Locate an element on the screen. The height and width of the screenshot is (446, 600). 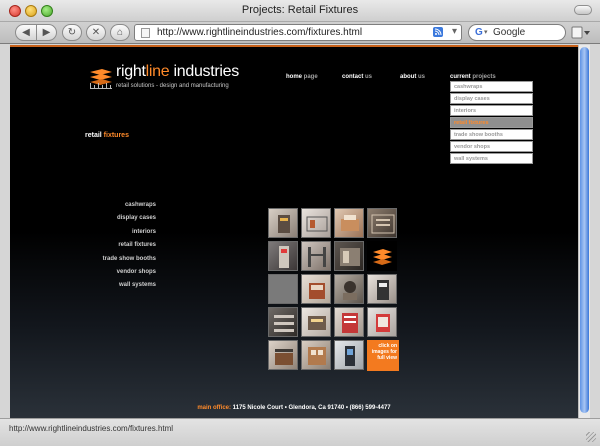
home-icon: ⌂ is located at coordinates (120, 32).